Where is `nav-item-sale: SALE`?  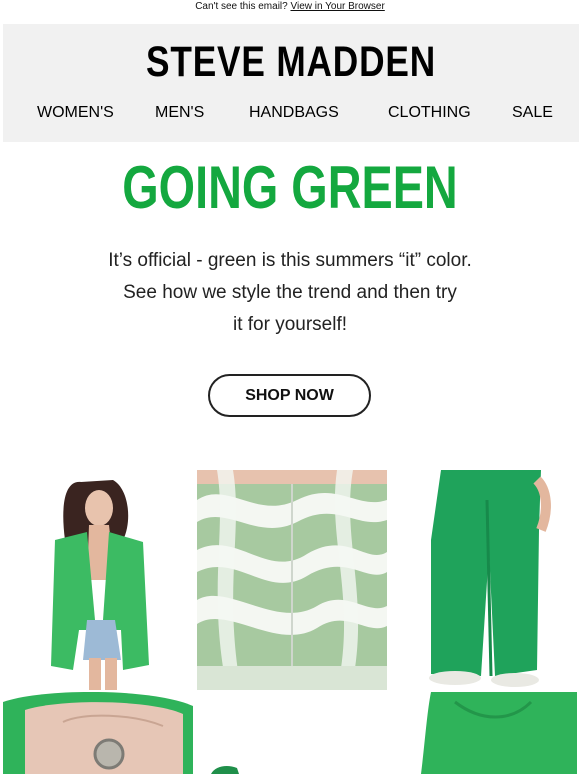 nav-item-sale: SALE is located at coordinates (532, 113).